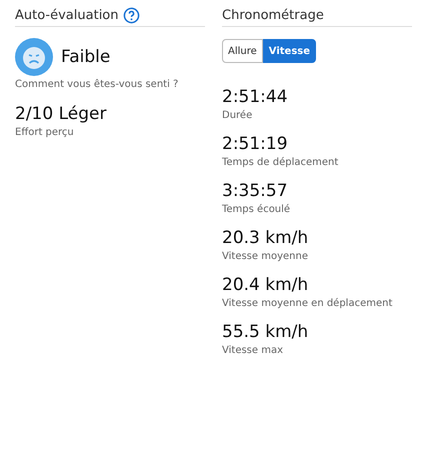 This screenshot has height=472, width=439. I want to click on sad-face-icon, so click(34, 57).